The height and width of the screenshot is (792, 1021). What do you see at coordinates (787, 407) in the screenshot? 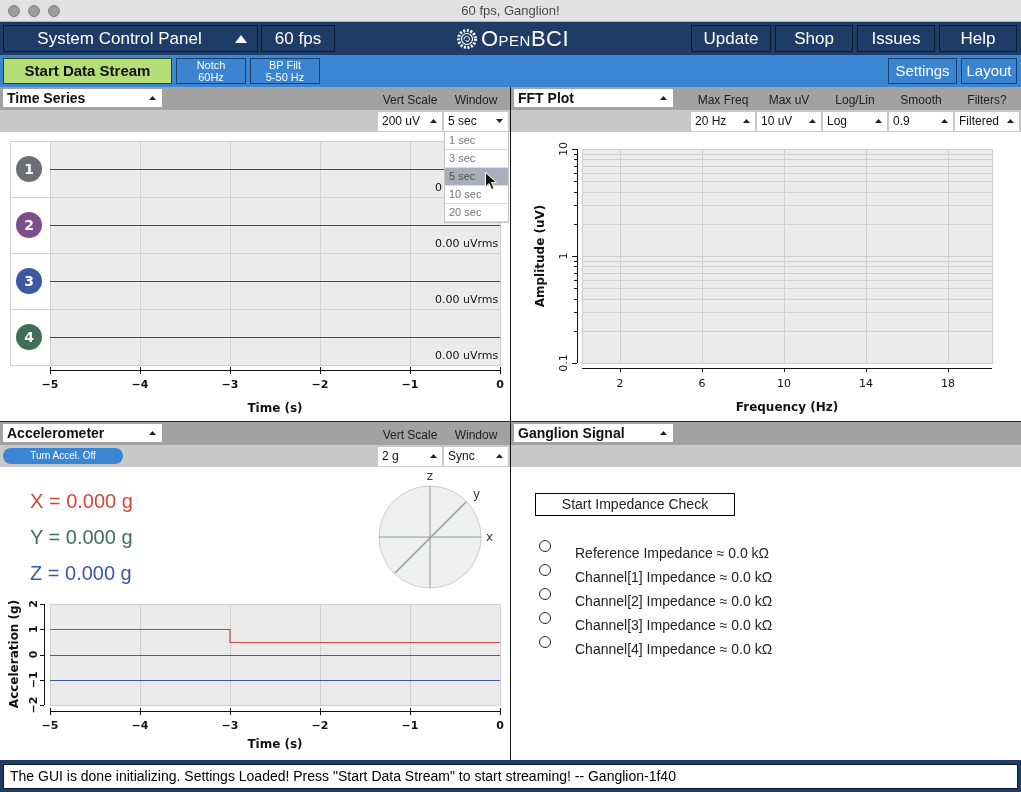
I see `axis-title: Frequency (Hz)` at bounding box center [787, 407].